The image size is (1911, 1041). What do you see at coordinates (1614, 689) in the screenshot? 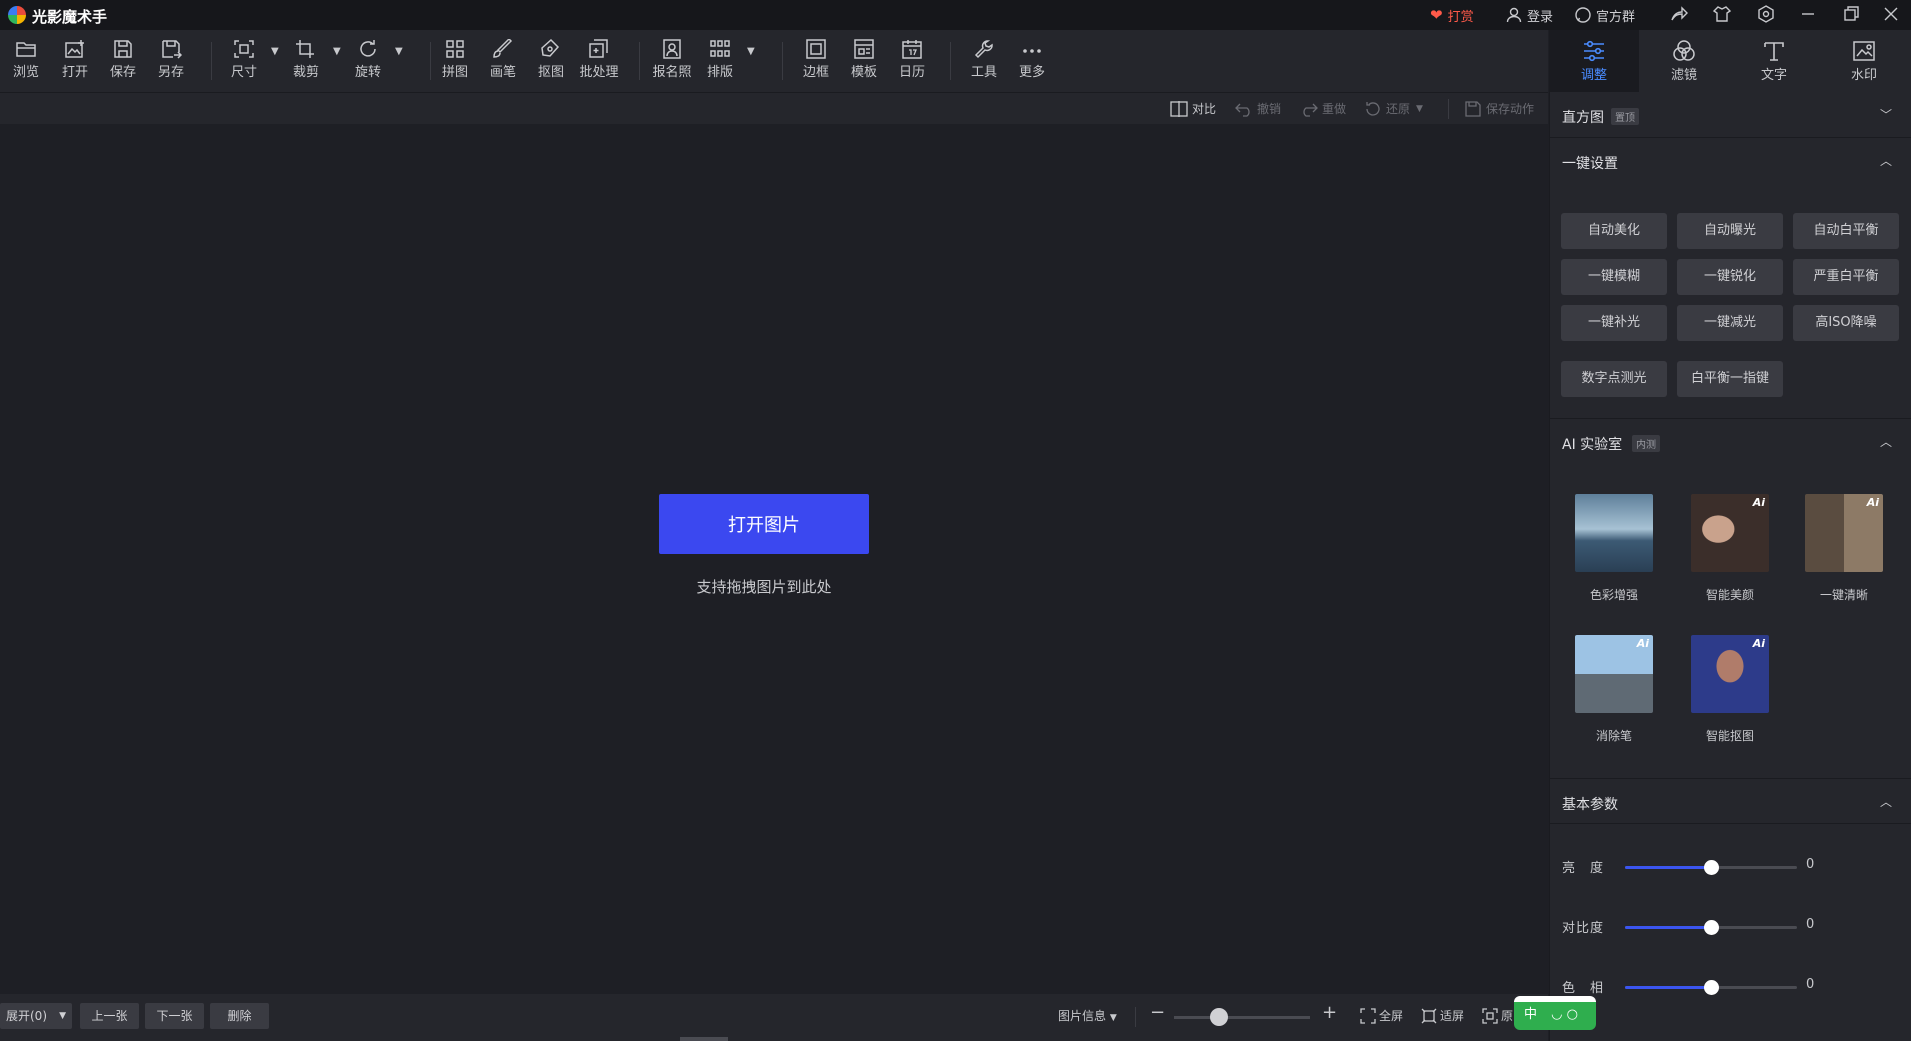
I see `ai-eraser: Ai 消除笔` at bounding box center [1614, 689].